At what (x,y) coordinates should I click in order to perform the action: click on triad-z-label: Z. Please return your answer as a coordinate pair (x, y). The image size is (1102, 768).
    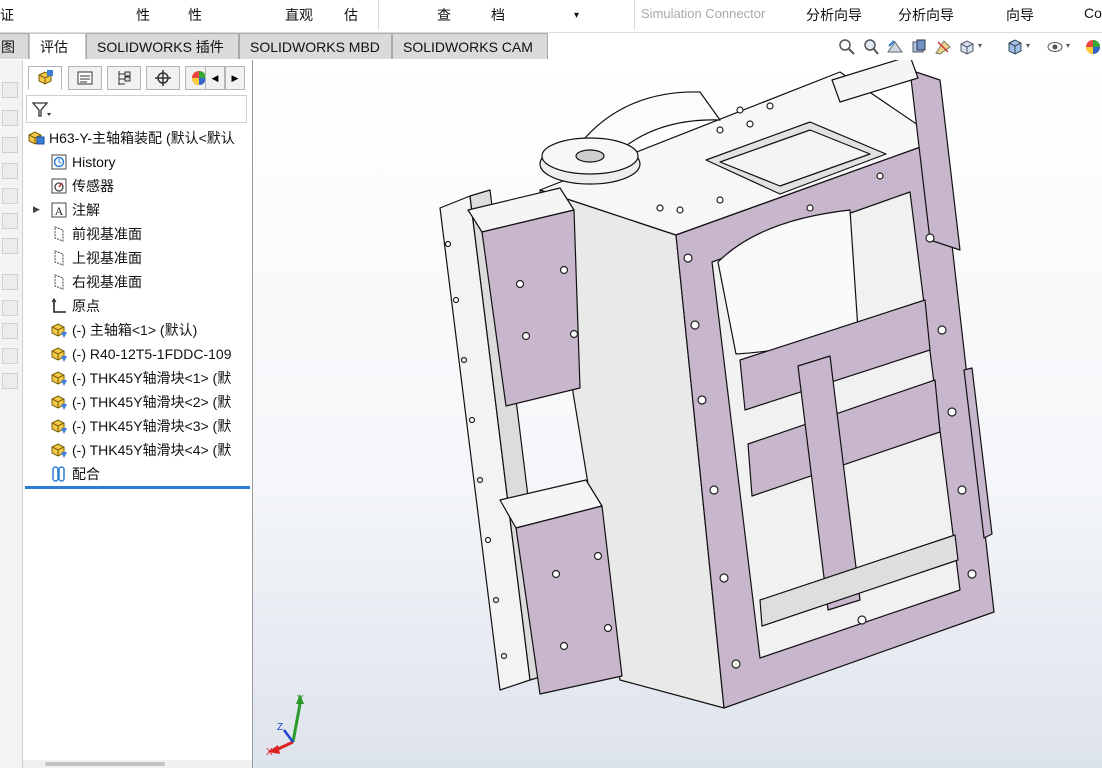
    Looking at the image, I should click on (280, 727).